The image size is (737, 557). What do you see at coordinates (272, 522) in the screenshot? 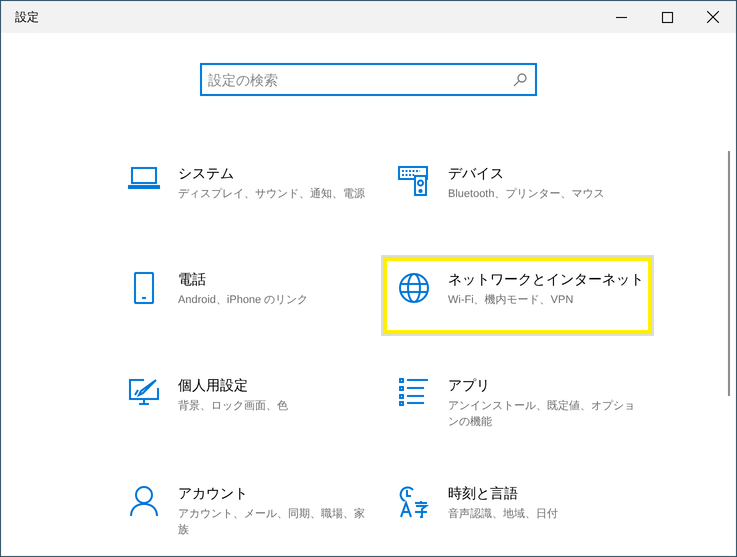
I see `category-description: アカウント、メール、同期、職場、家族` at bounding box center [272, 522].